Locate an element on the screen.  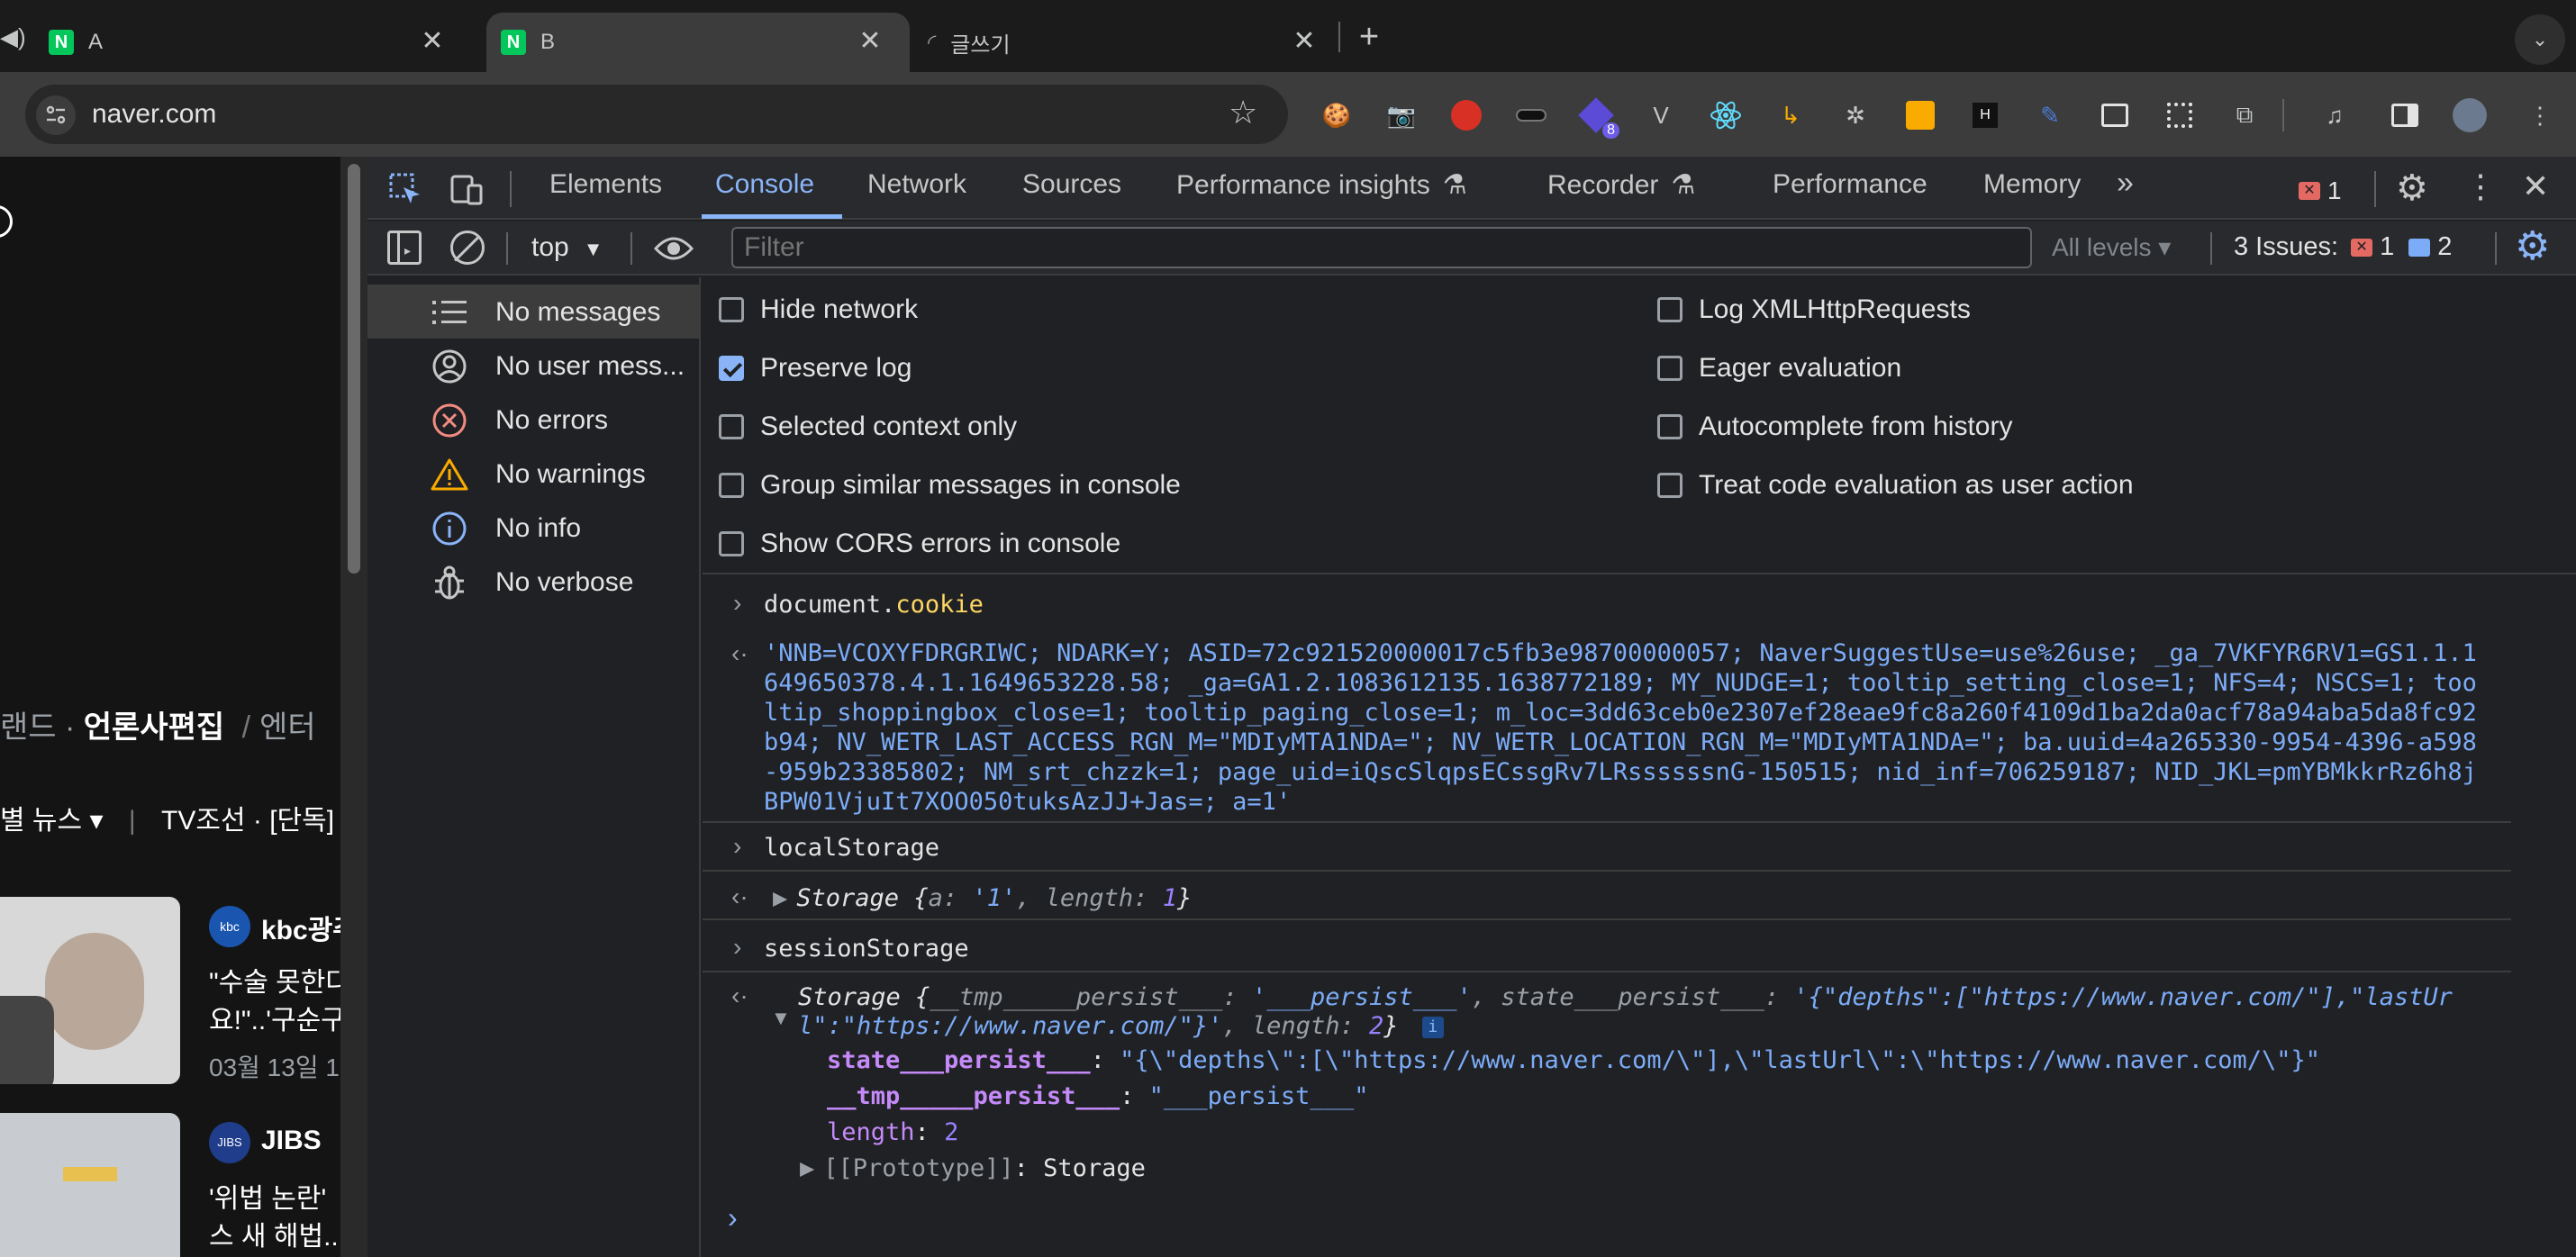
speaker-icon: ◀) is located at coordinates (13, 37).